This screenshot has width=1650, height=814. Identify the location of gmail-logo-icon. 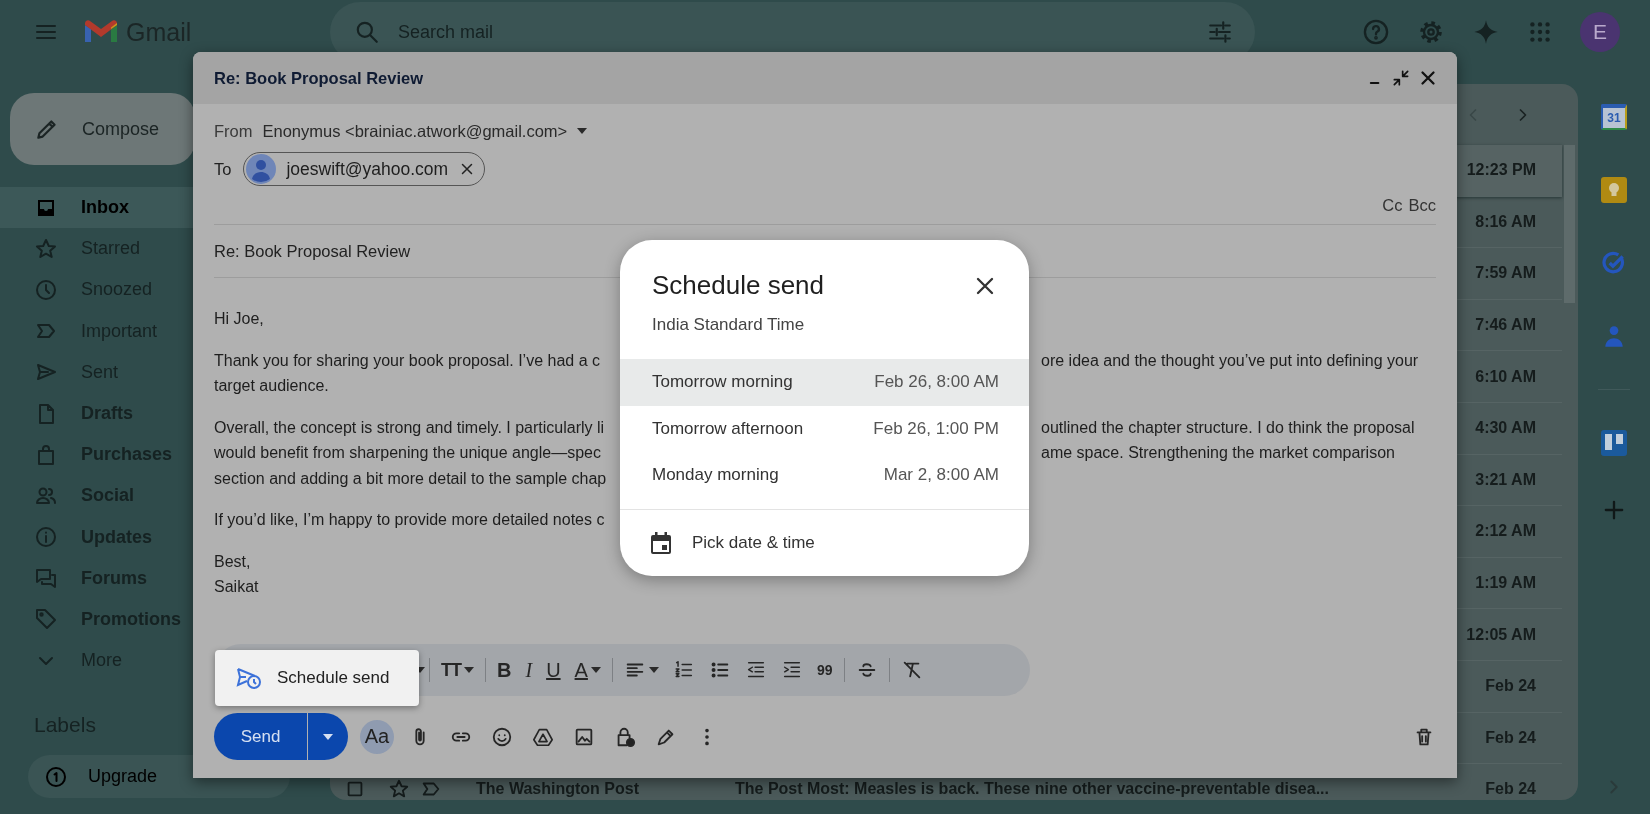
(101, 32).